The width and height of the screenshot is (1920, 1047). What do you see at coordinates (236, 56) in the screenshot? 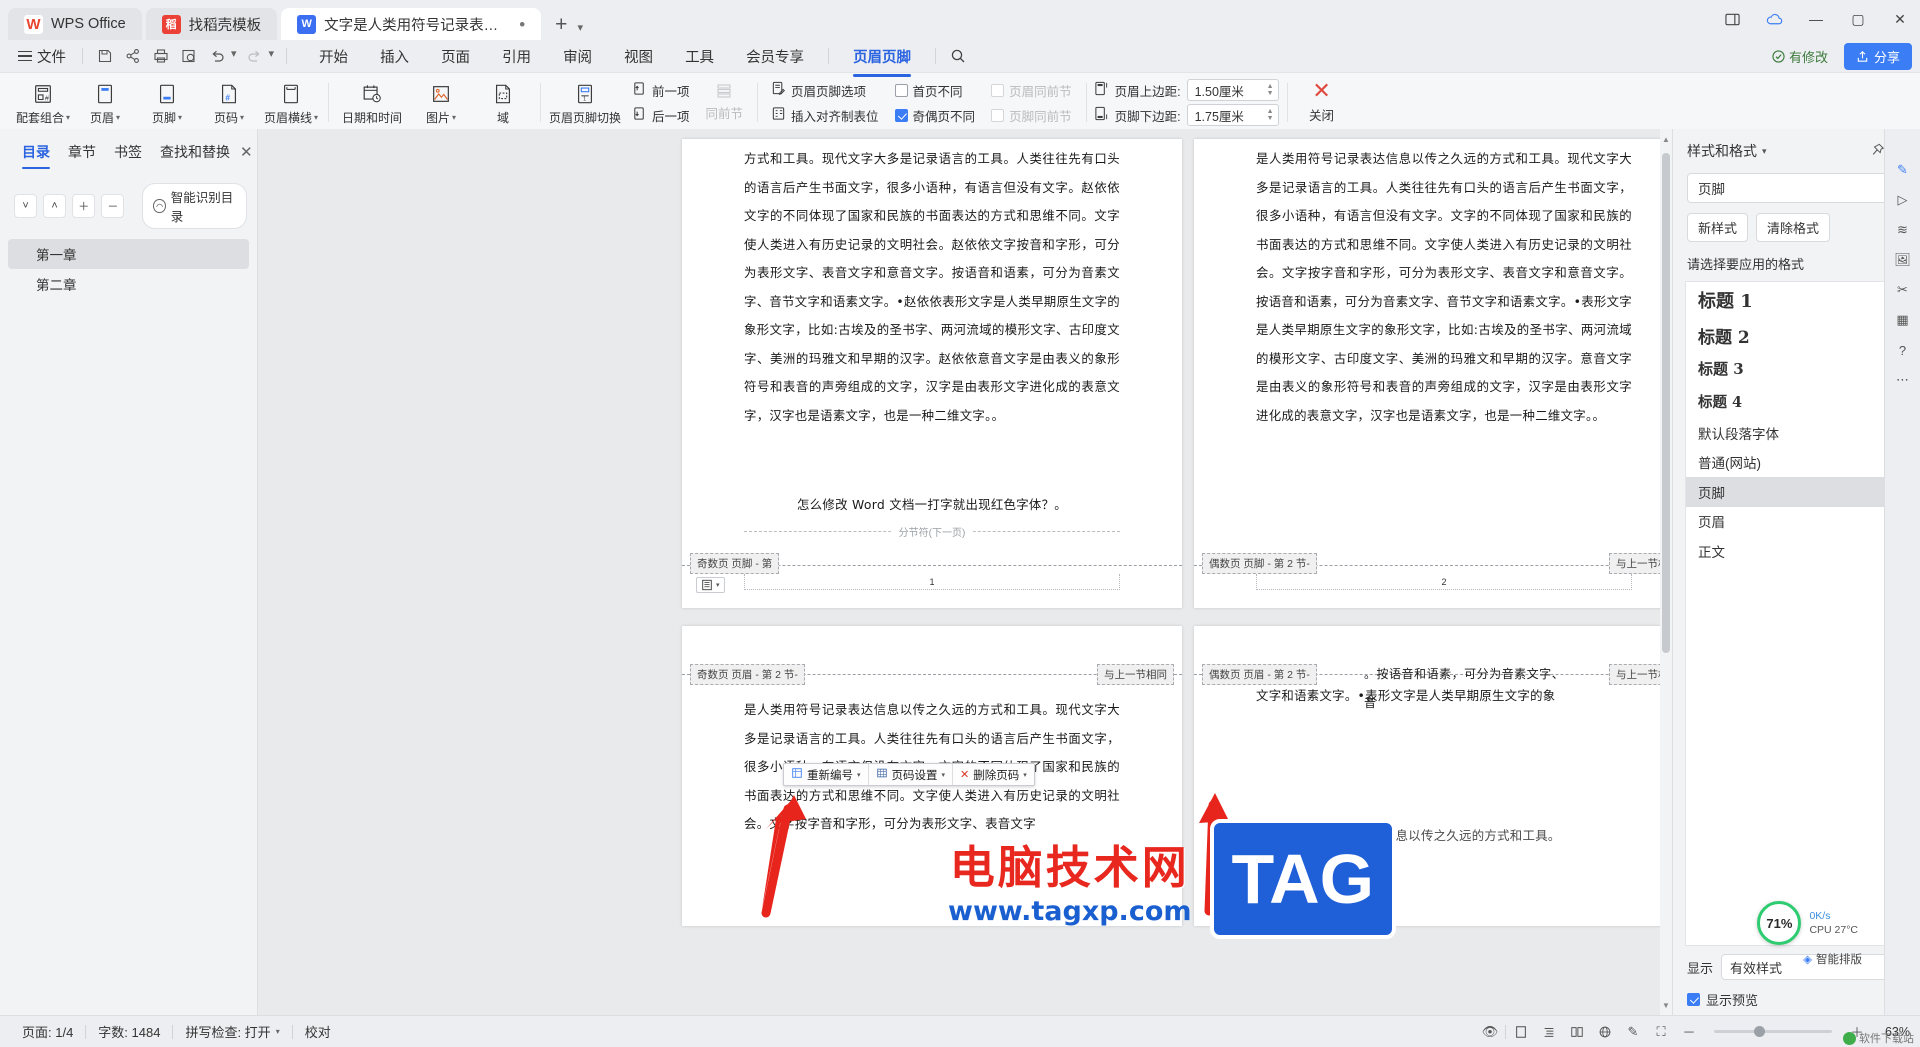
I see `undo-chevron-down-icon: ▾` at bounding box center [236, 56].